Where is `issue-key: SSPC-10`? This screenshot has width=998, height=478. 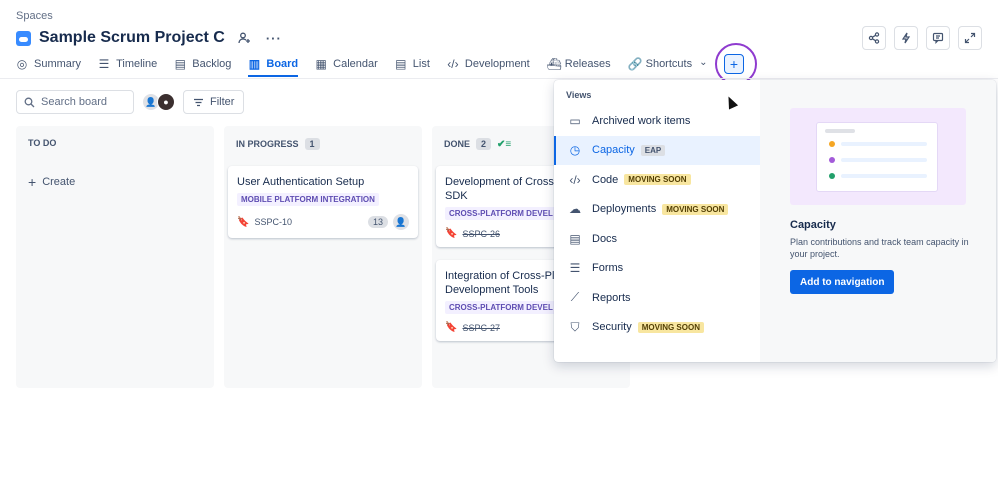 issue-key: SSPC-10 is located at coordinates (273, 222).